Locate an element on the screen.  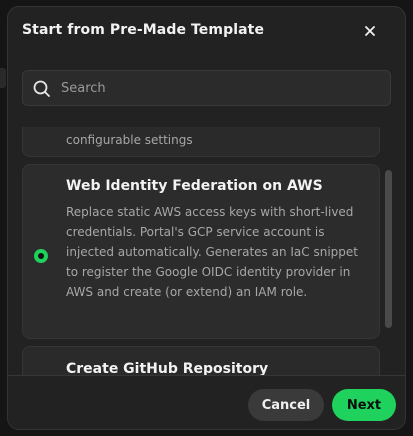
background-page-hint is located at coordinates (3, 78).